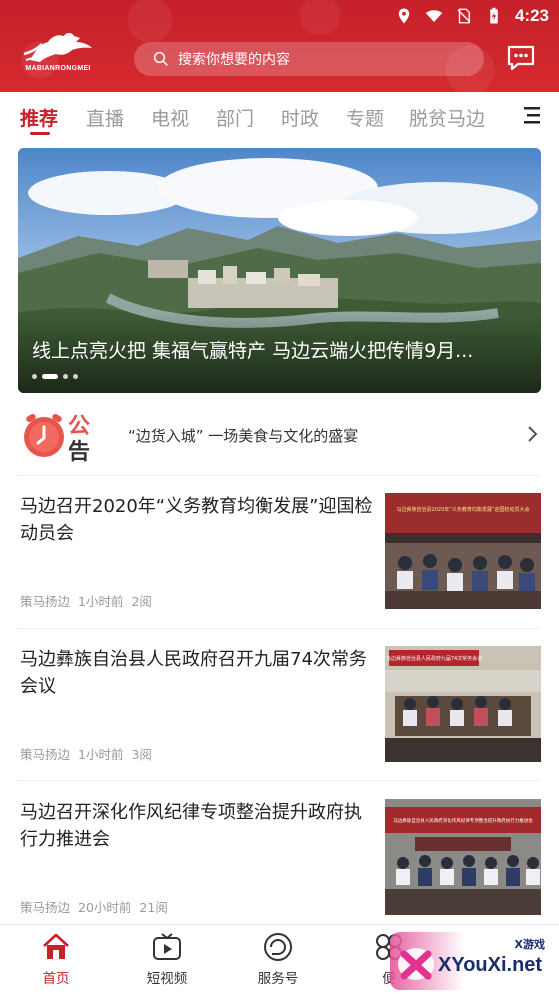 The width and height of the screenshot is (559, 994). I want to click on search-icon, so click(160, 58).